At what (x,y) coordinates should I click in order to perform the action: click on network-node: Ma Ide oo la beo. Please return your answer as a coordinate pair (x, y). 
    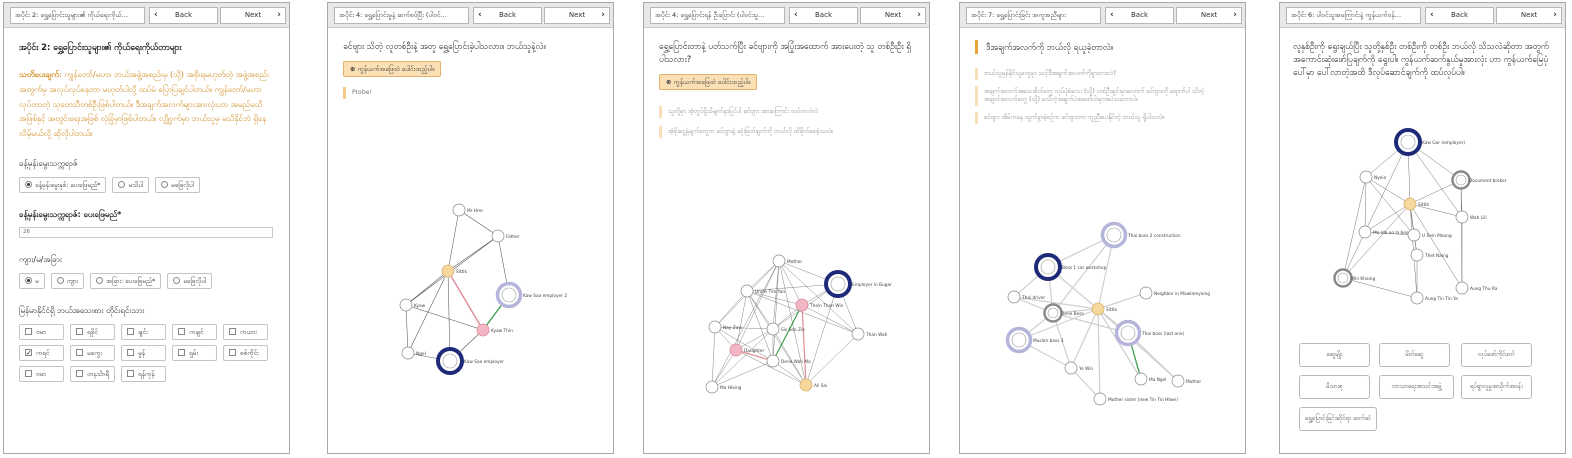
    Looking at the image, I should click on (1383, 232).